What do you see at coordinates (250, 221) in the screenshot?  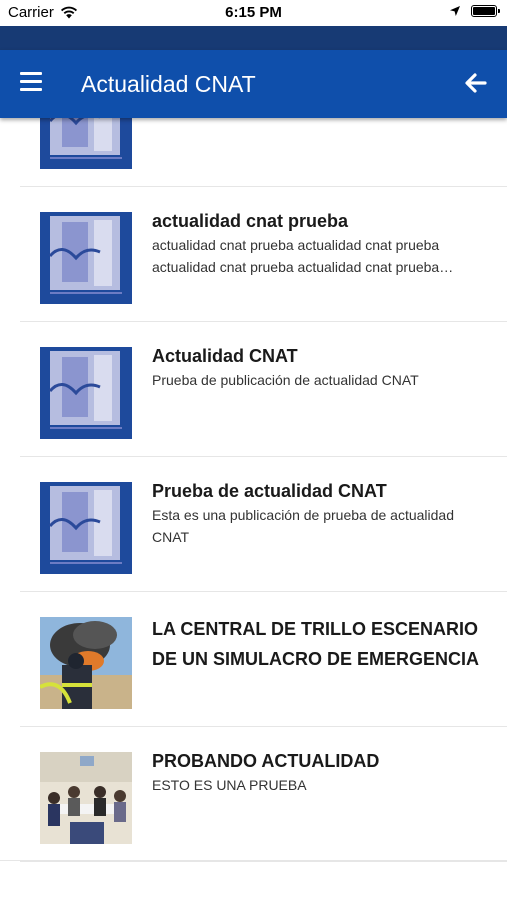 I see `item-title: actualidad cnat prueba` at bounding box center [250, 221].